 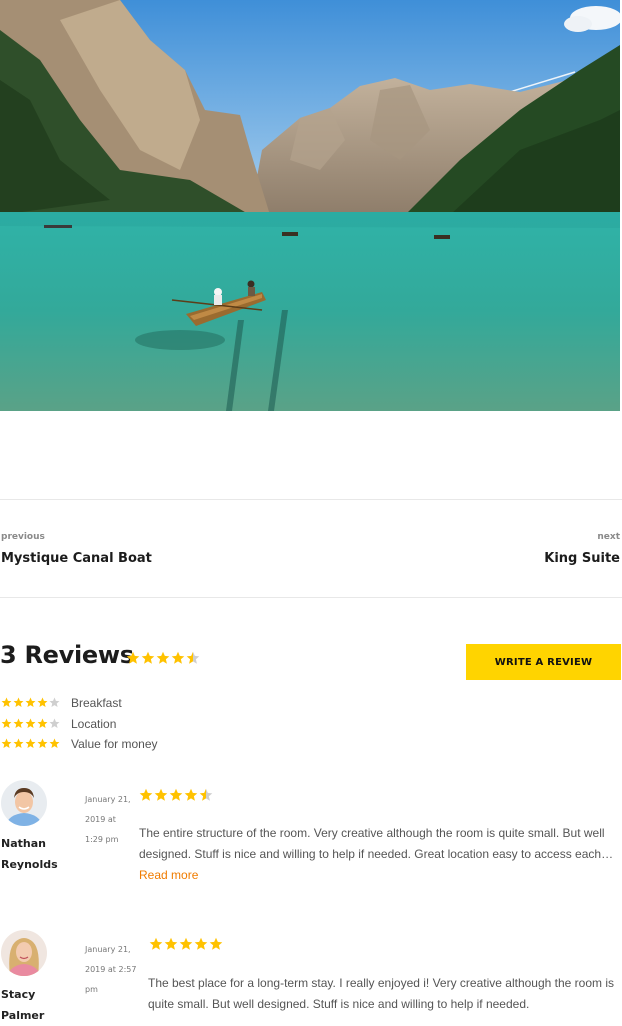 I want to click on reviewer-name: Nathan Reynolds, so click(x=29, y=854).